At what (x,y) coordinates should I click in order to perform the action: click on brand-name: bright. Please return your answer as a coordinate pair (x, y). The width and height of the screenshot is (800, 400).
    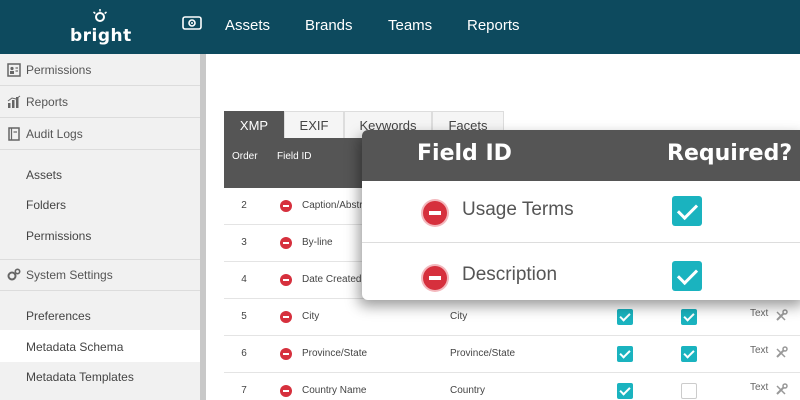
    Looking at the image, I should click on (101, 36).